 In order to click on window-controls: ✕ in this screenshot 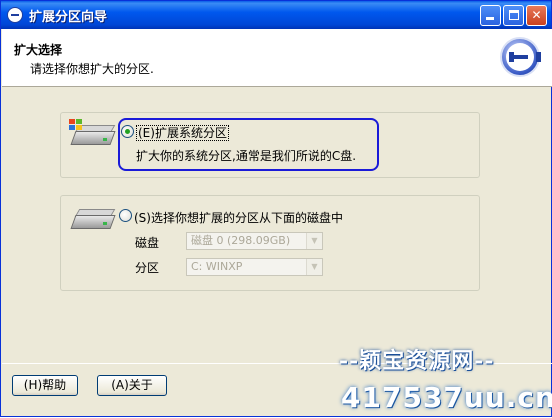, I will do `click(513, 15)`.